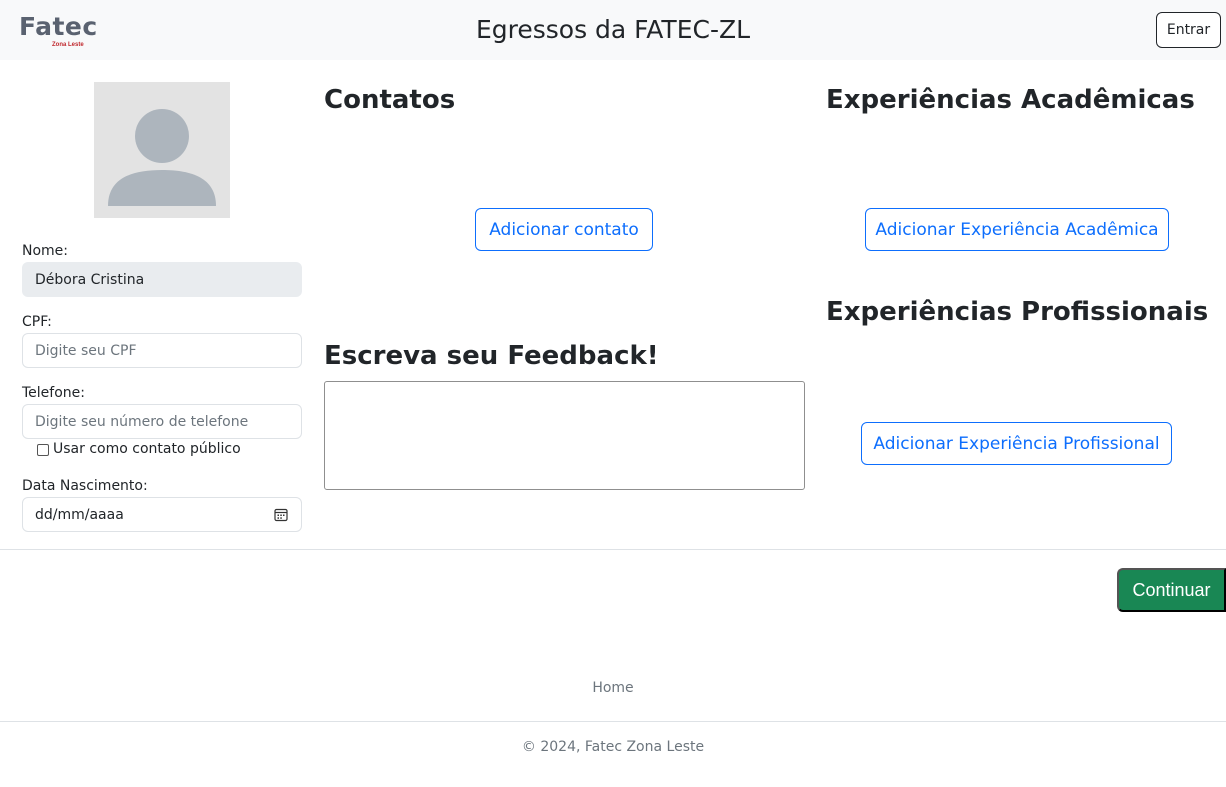 The width and height of the screenshot is (1226, 787). I want to click on public-contact-option: Usar como contato público, so click(139, 449).